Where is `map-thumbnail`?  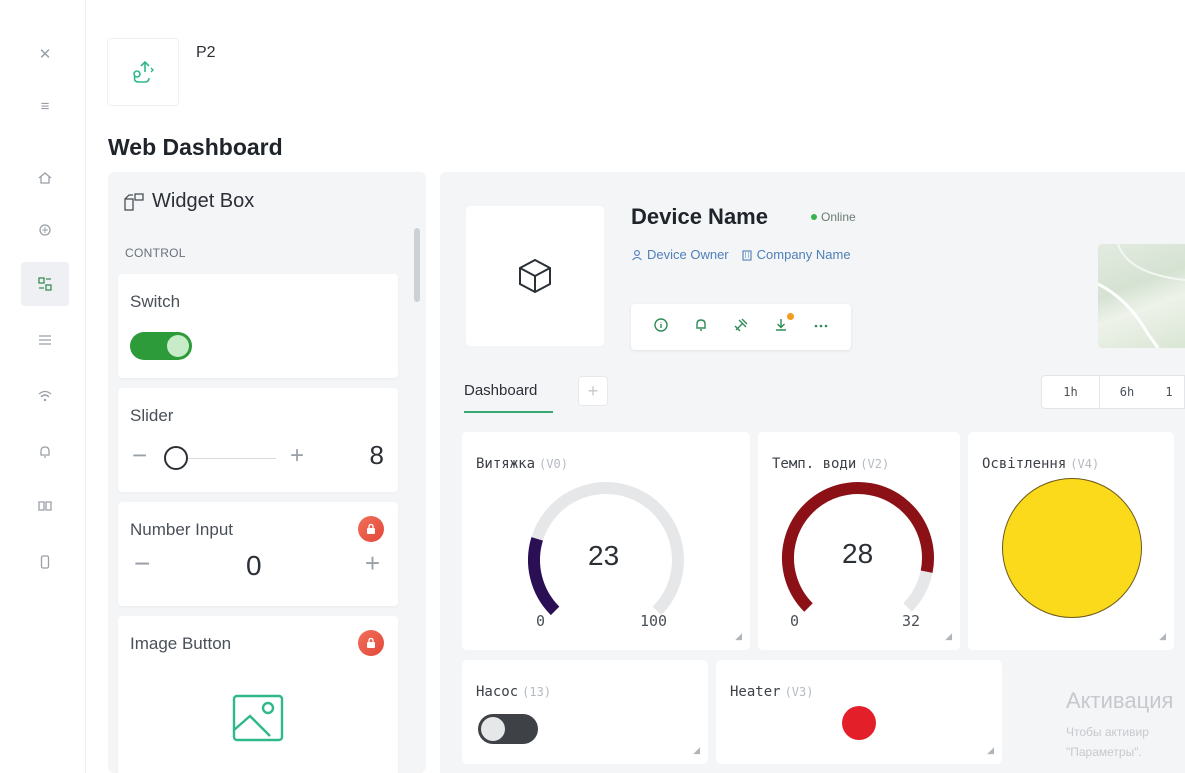
map-thumbnail is located at coordinates (1141, 296).